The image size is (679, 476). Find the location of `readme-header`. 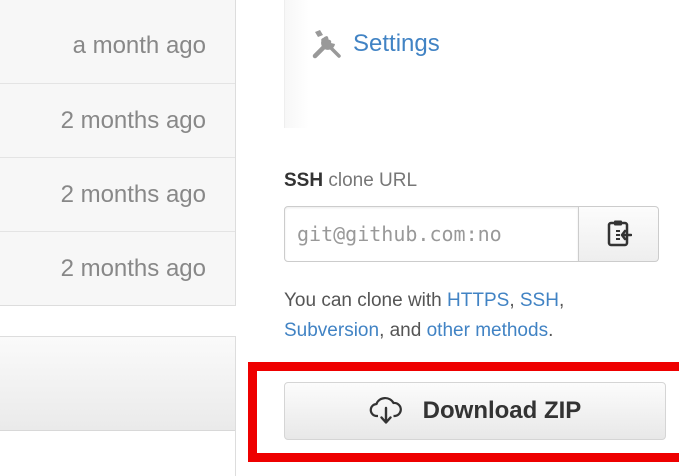

readme-header is located at coordinates (117, 384).